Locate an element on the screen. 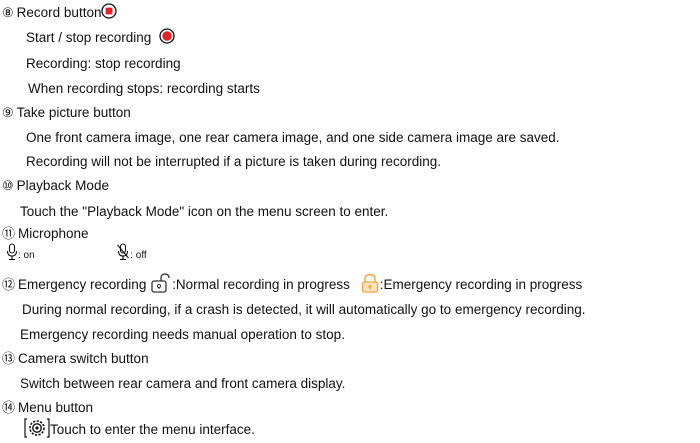 This screenshot has height=443, width=700. emergency-recording-label: :Emergency recording in progress is located at coordinates (481, 285).